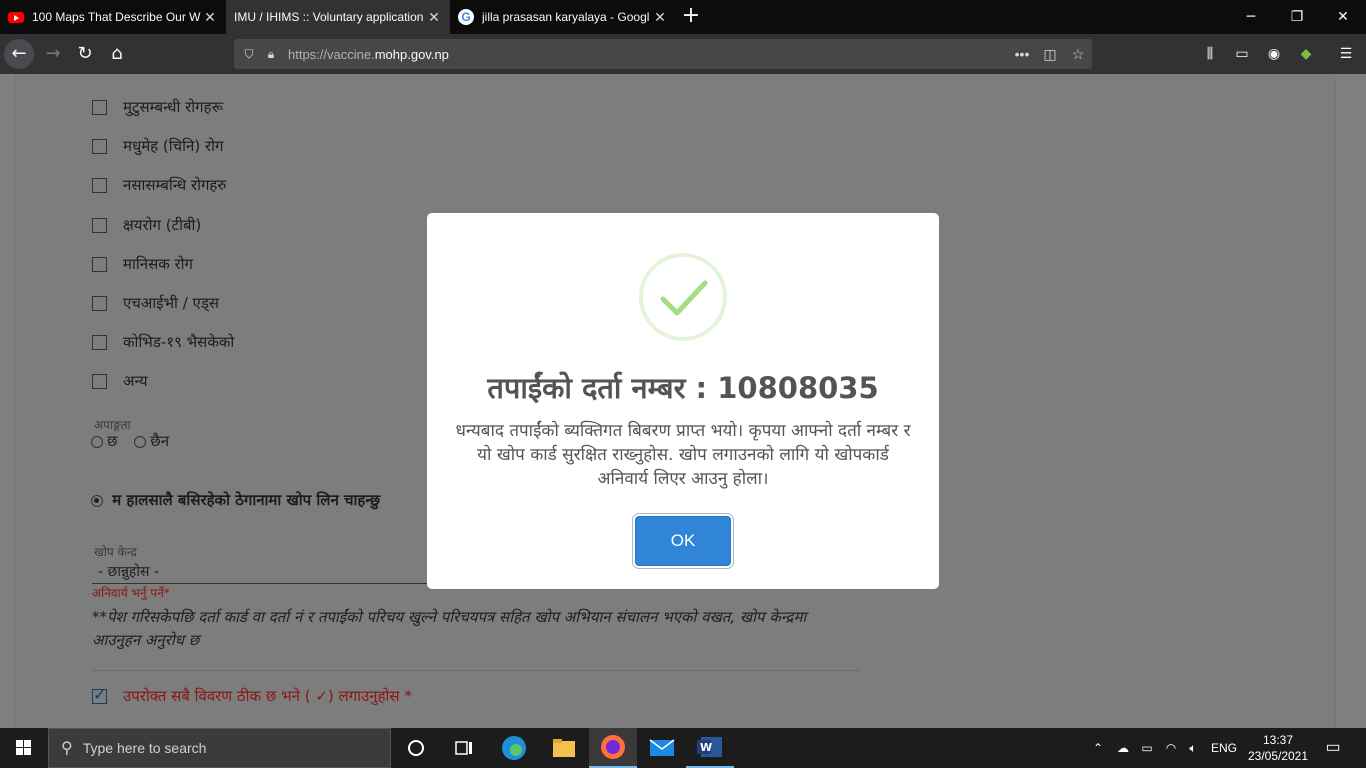 The image size is (1366, 768). I want to click on system-clock: 13:37 23/05/2021, so click(1278, 748).